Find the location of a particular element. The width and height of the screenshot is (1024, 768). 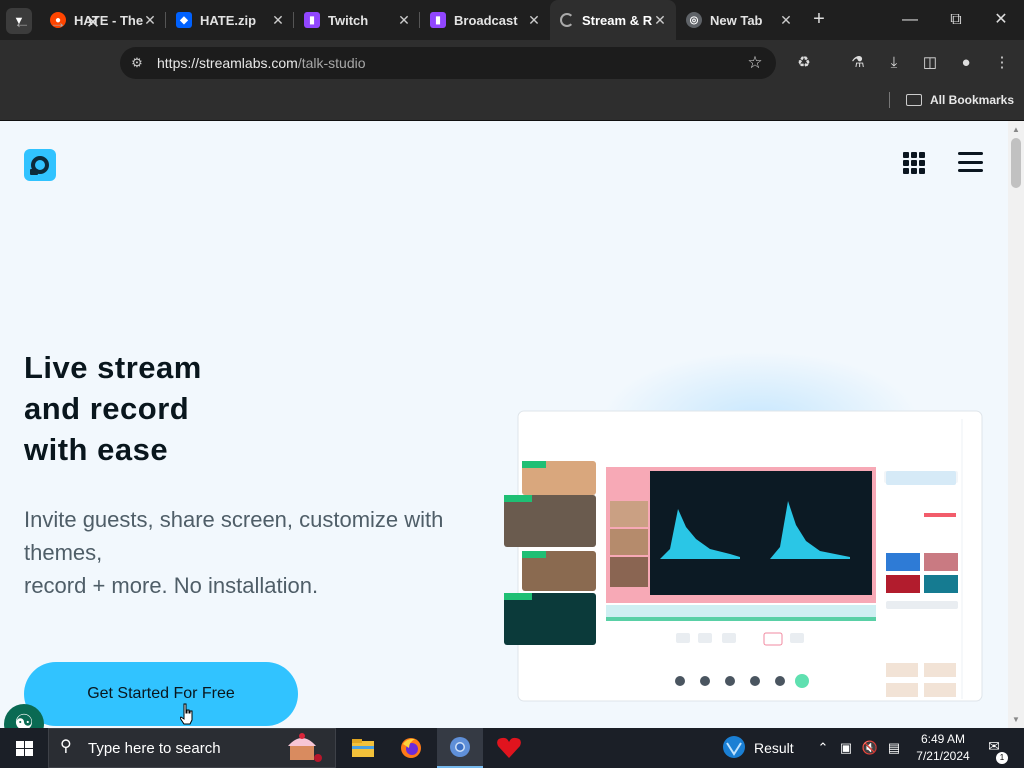

page-scrollbar is located at coordinates (1016, 424).